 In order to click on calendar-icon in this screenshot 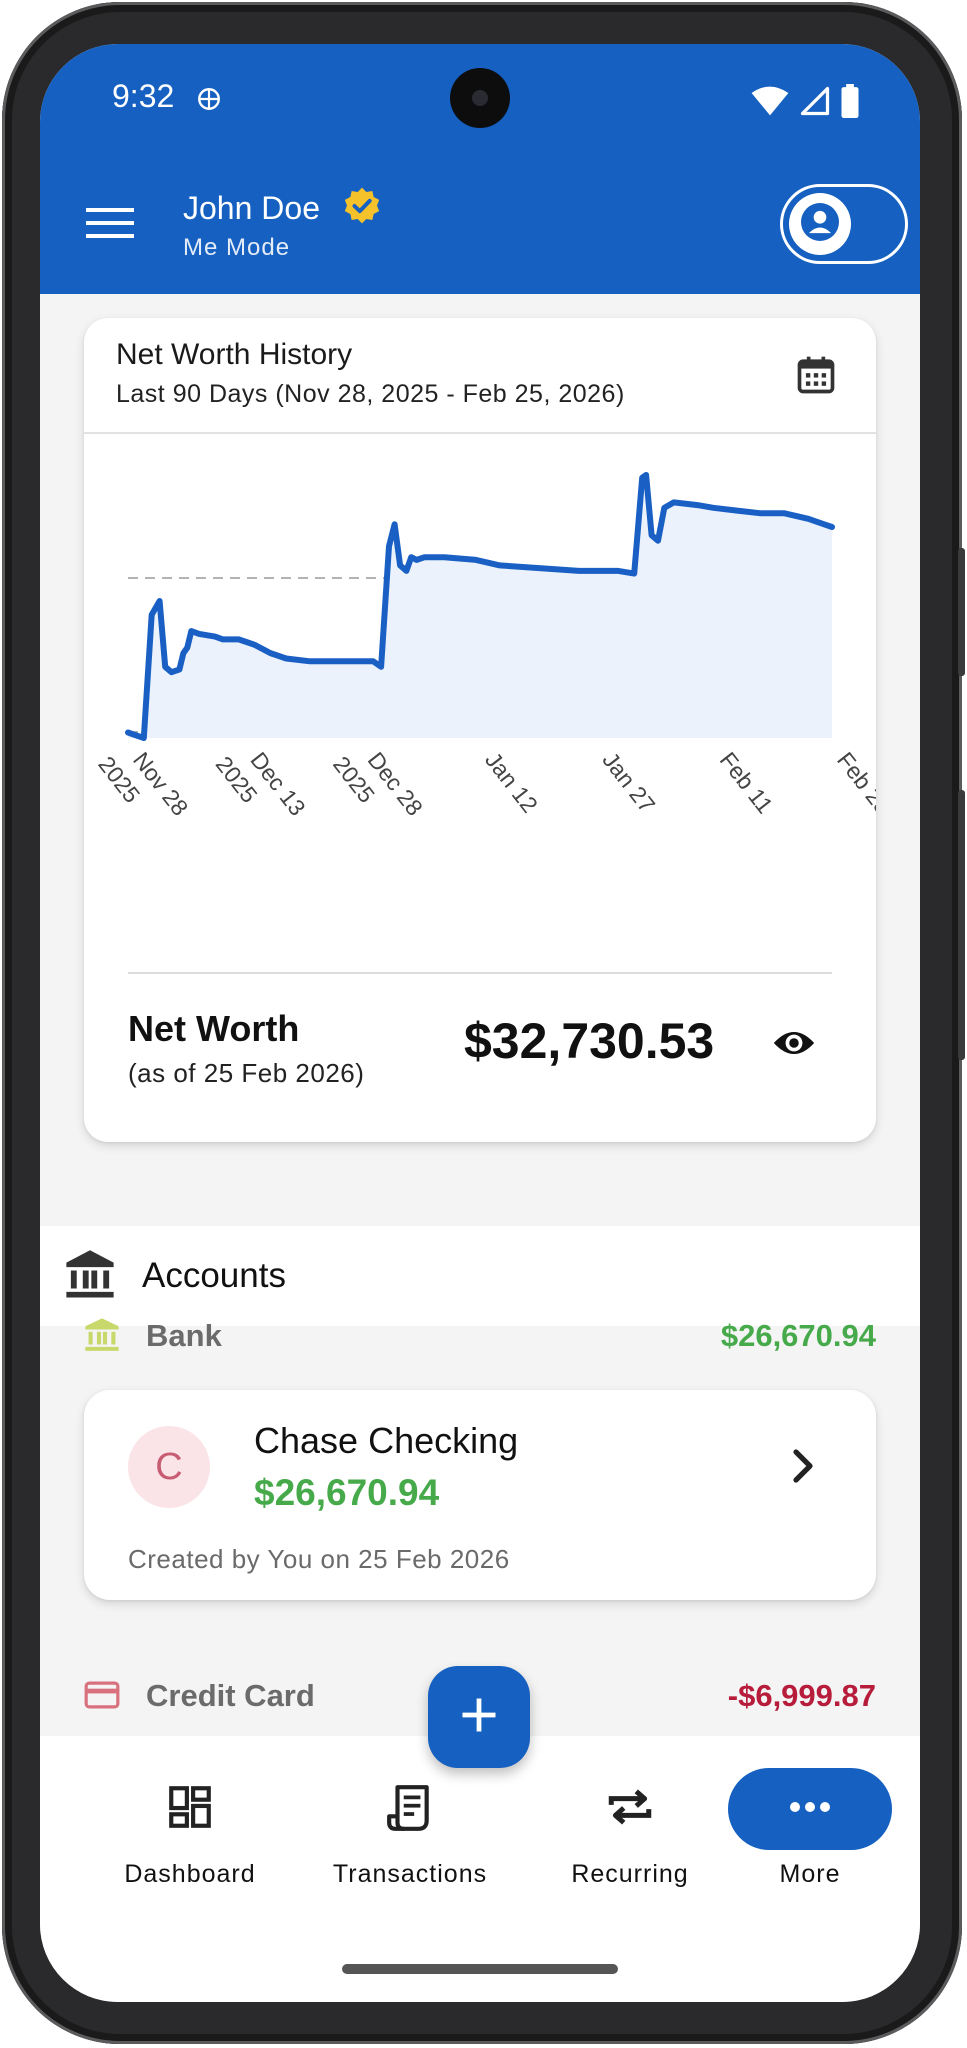, I will do `click(816, 377)`.